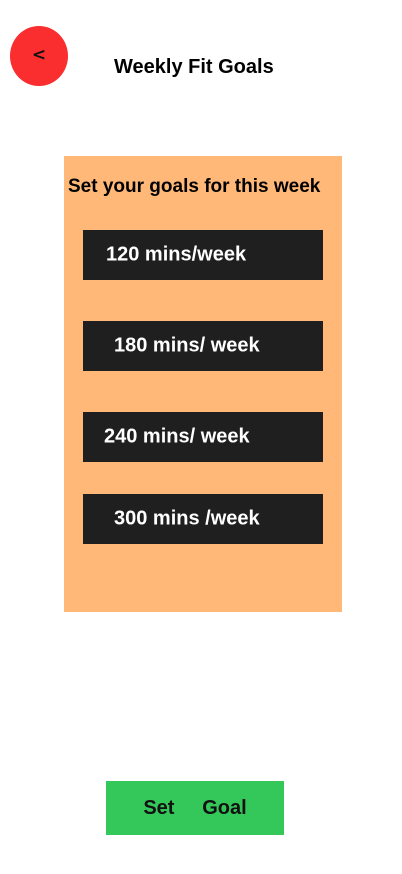  I want to click on goal-option-120: 120 mins/week, so click(203, 255).